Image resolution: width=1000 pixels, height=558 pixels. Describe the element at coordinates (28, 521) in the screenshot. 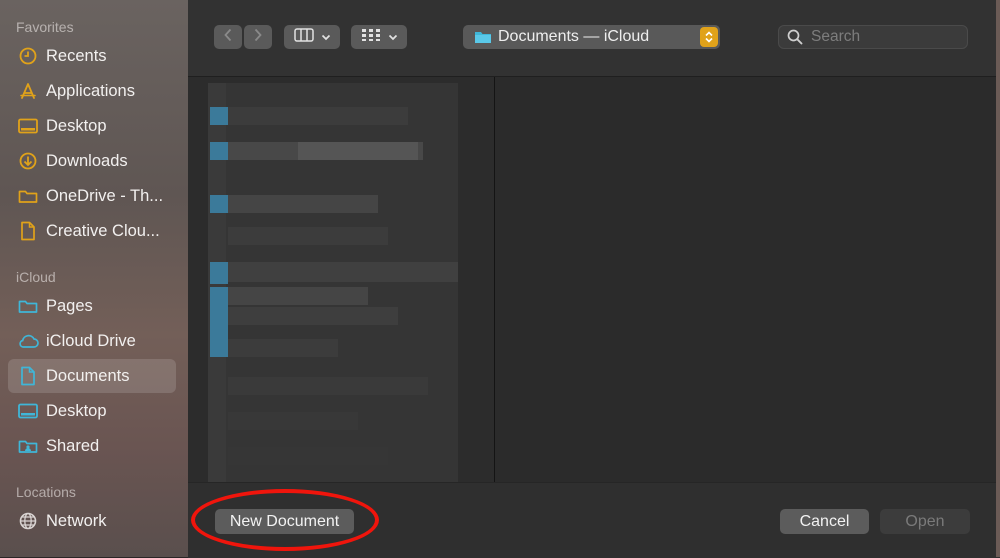

I see `globe-icon` at that location.